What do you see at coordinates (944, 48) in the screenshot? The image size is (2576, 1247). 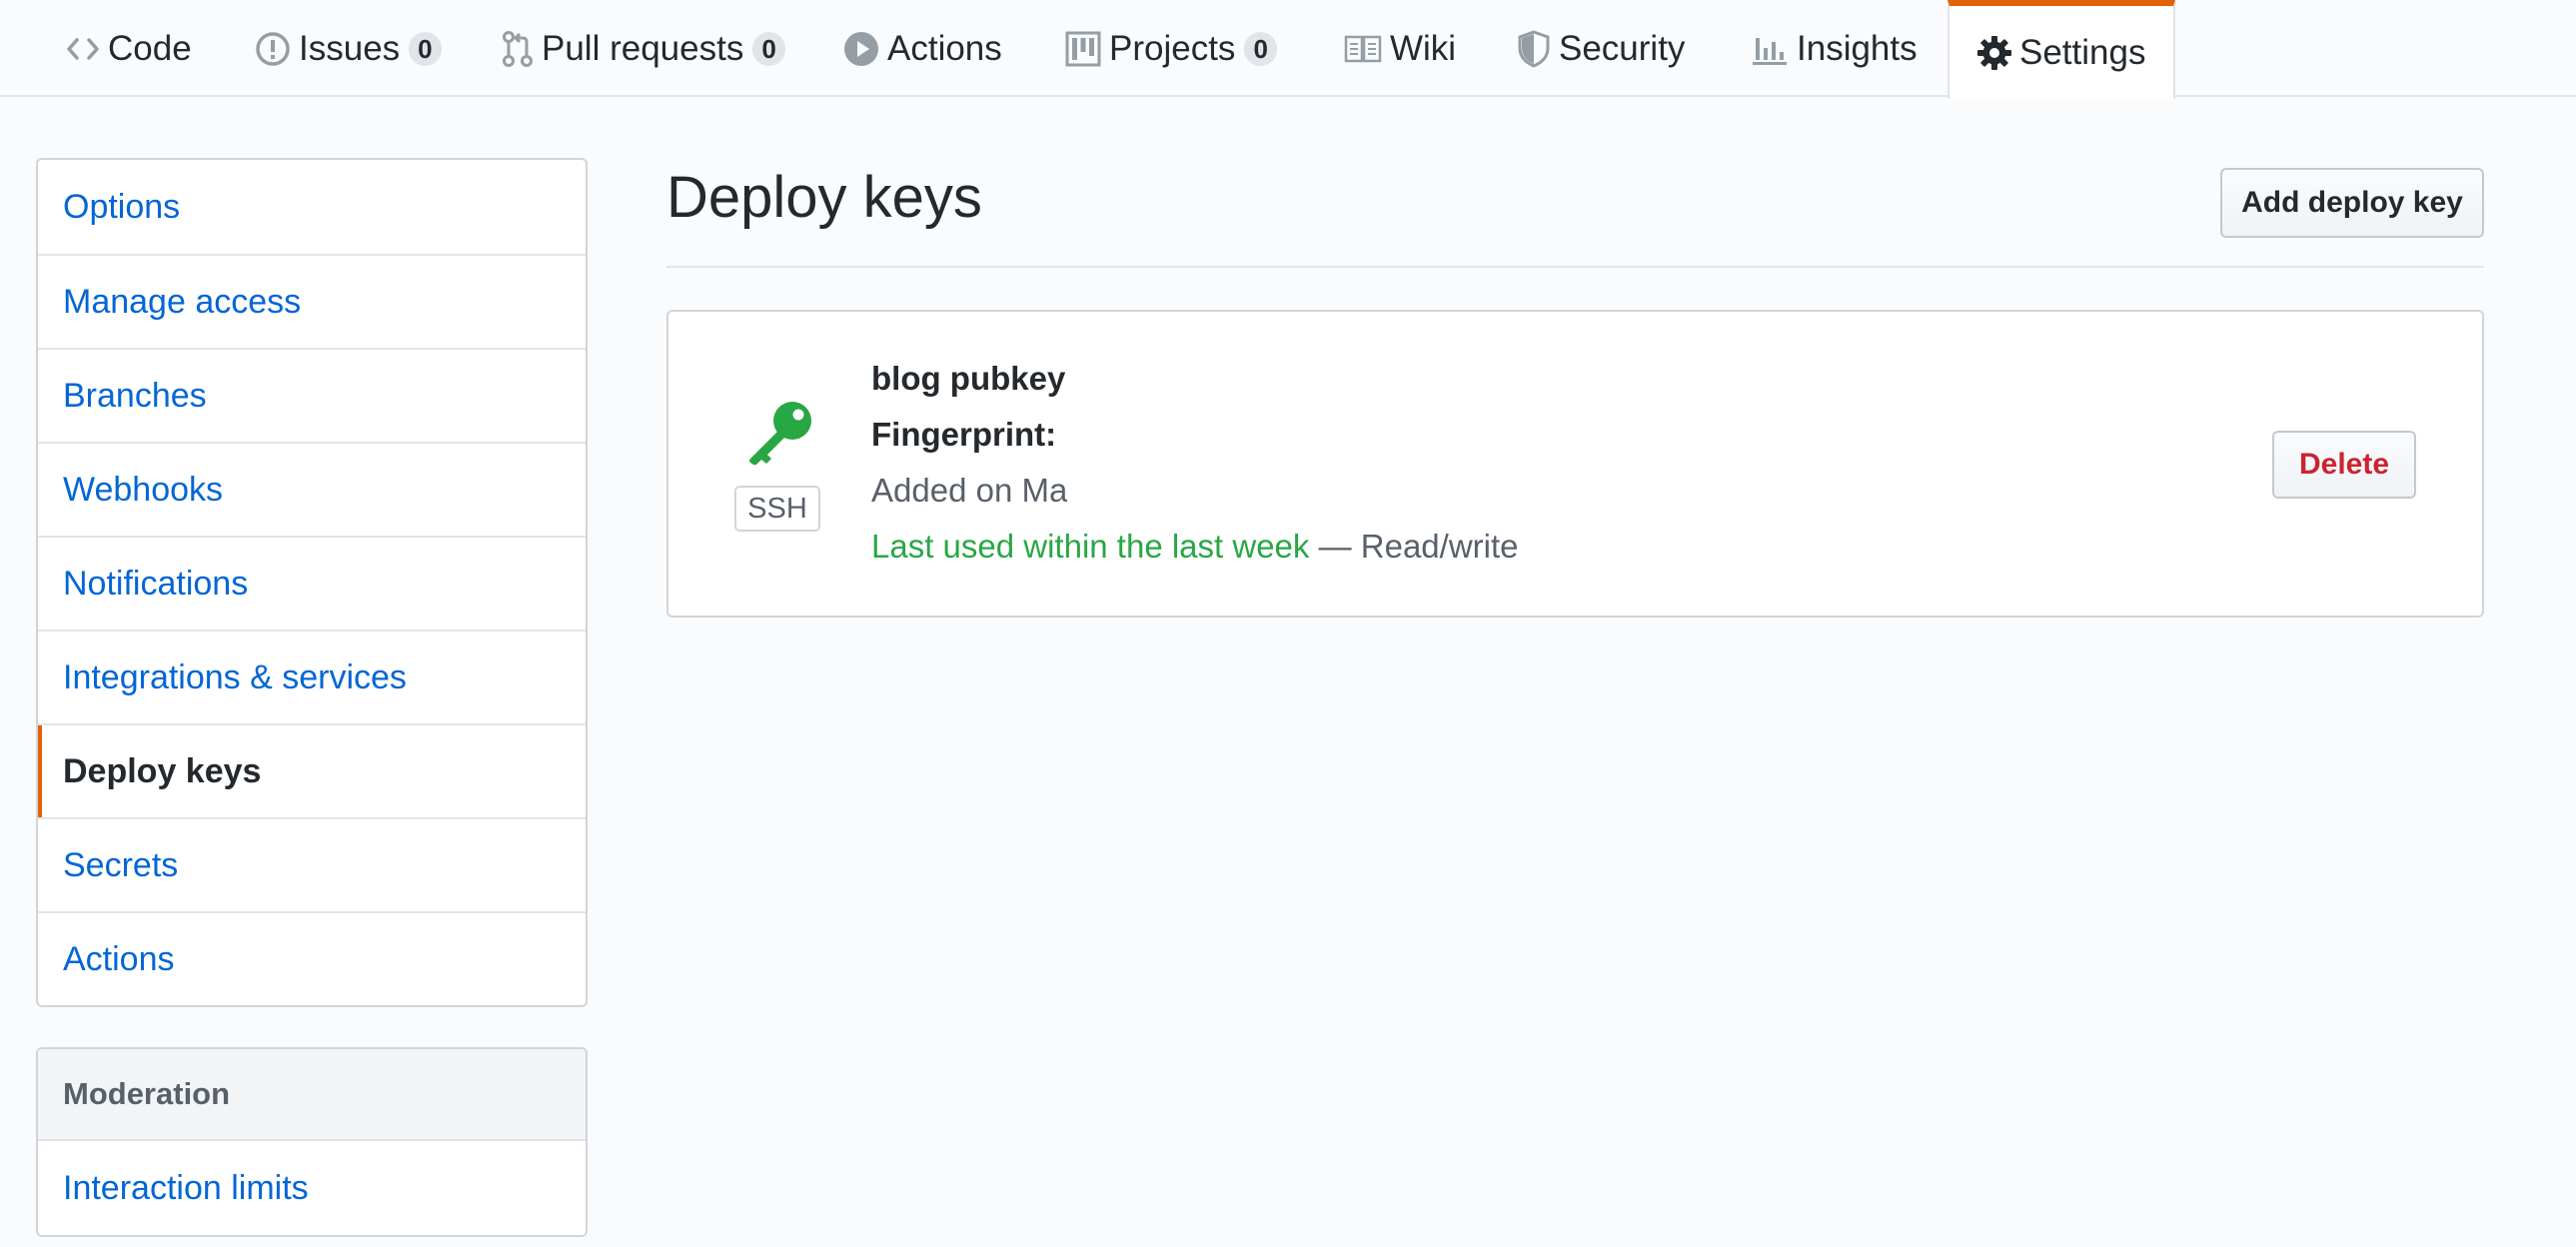 I see `tab-label: Actions` at bounding box center [944, 48].